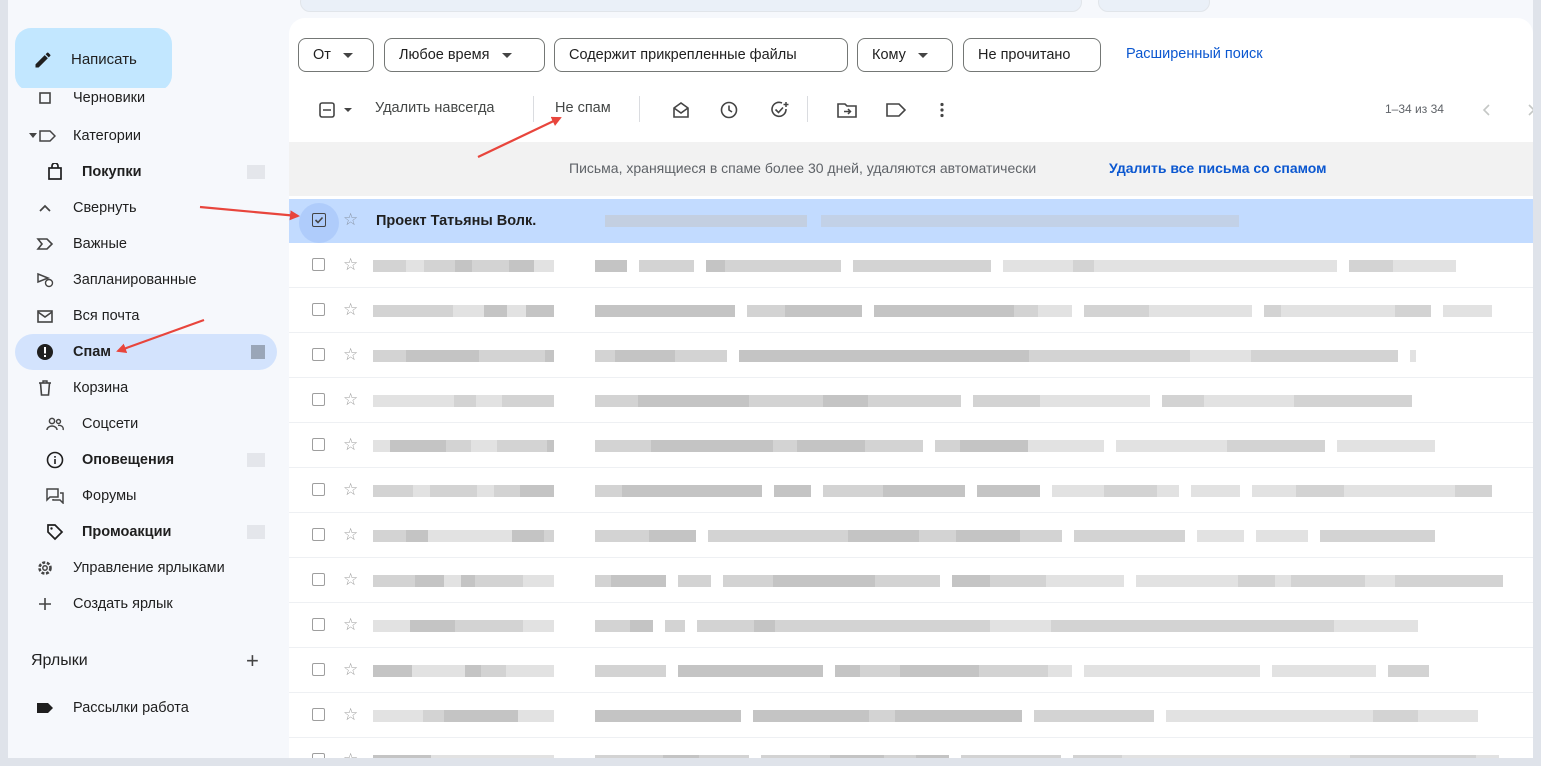  I want to click on delete-forever-button: Удалить навсегда, so click(434, 108).